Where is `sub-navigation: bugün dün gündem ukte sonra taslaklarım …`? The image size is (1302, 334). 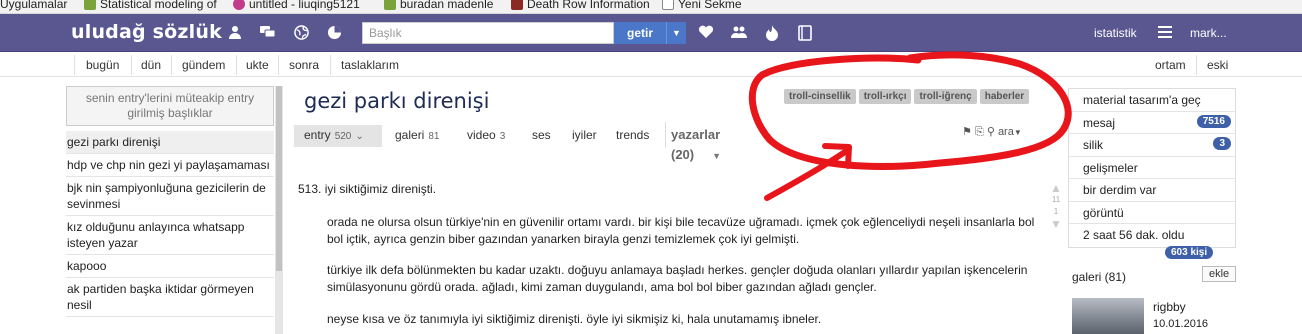
sub-navigation: bugün dün gündem ukte sonra taslaklarım … is located at coordinates (651, 65).